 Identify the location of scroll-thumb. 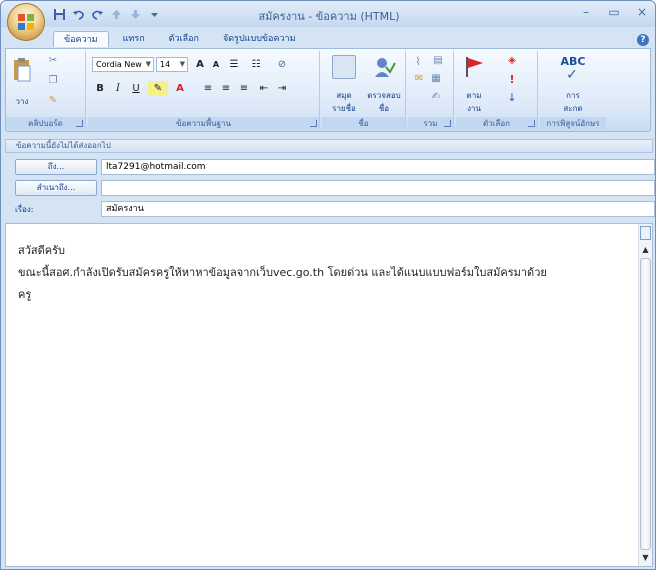
(645, 404).